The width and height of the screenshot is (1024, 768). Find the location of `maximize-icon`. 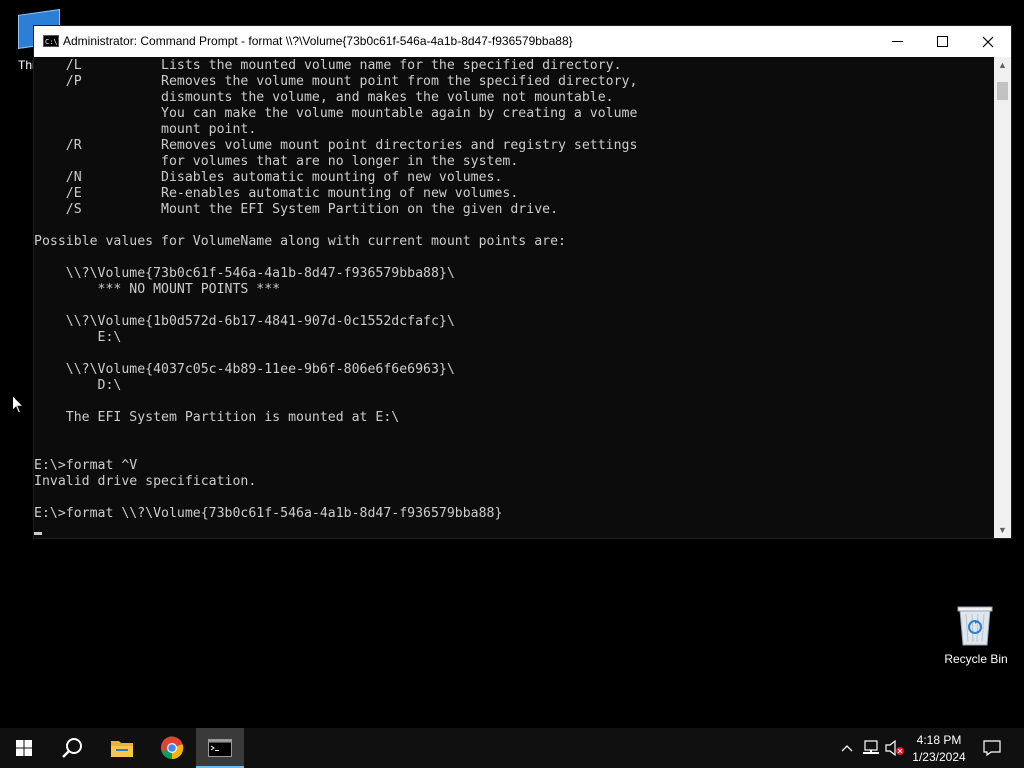

maximize-icon is located at coordinates (942, 41).